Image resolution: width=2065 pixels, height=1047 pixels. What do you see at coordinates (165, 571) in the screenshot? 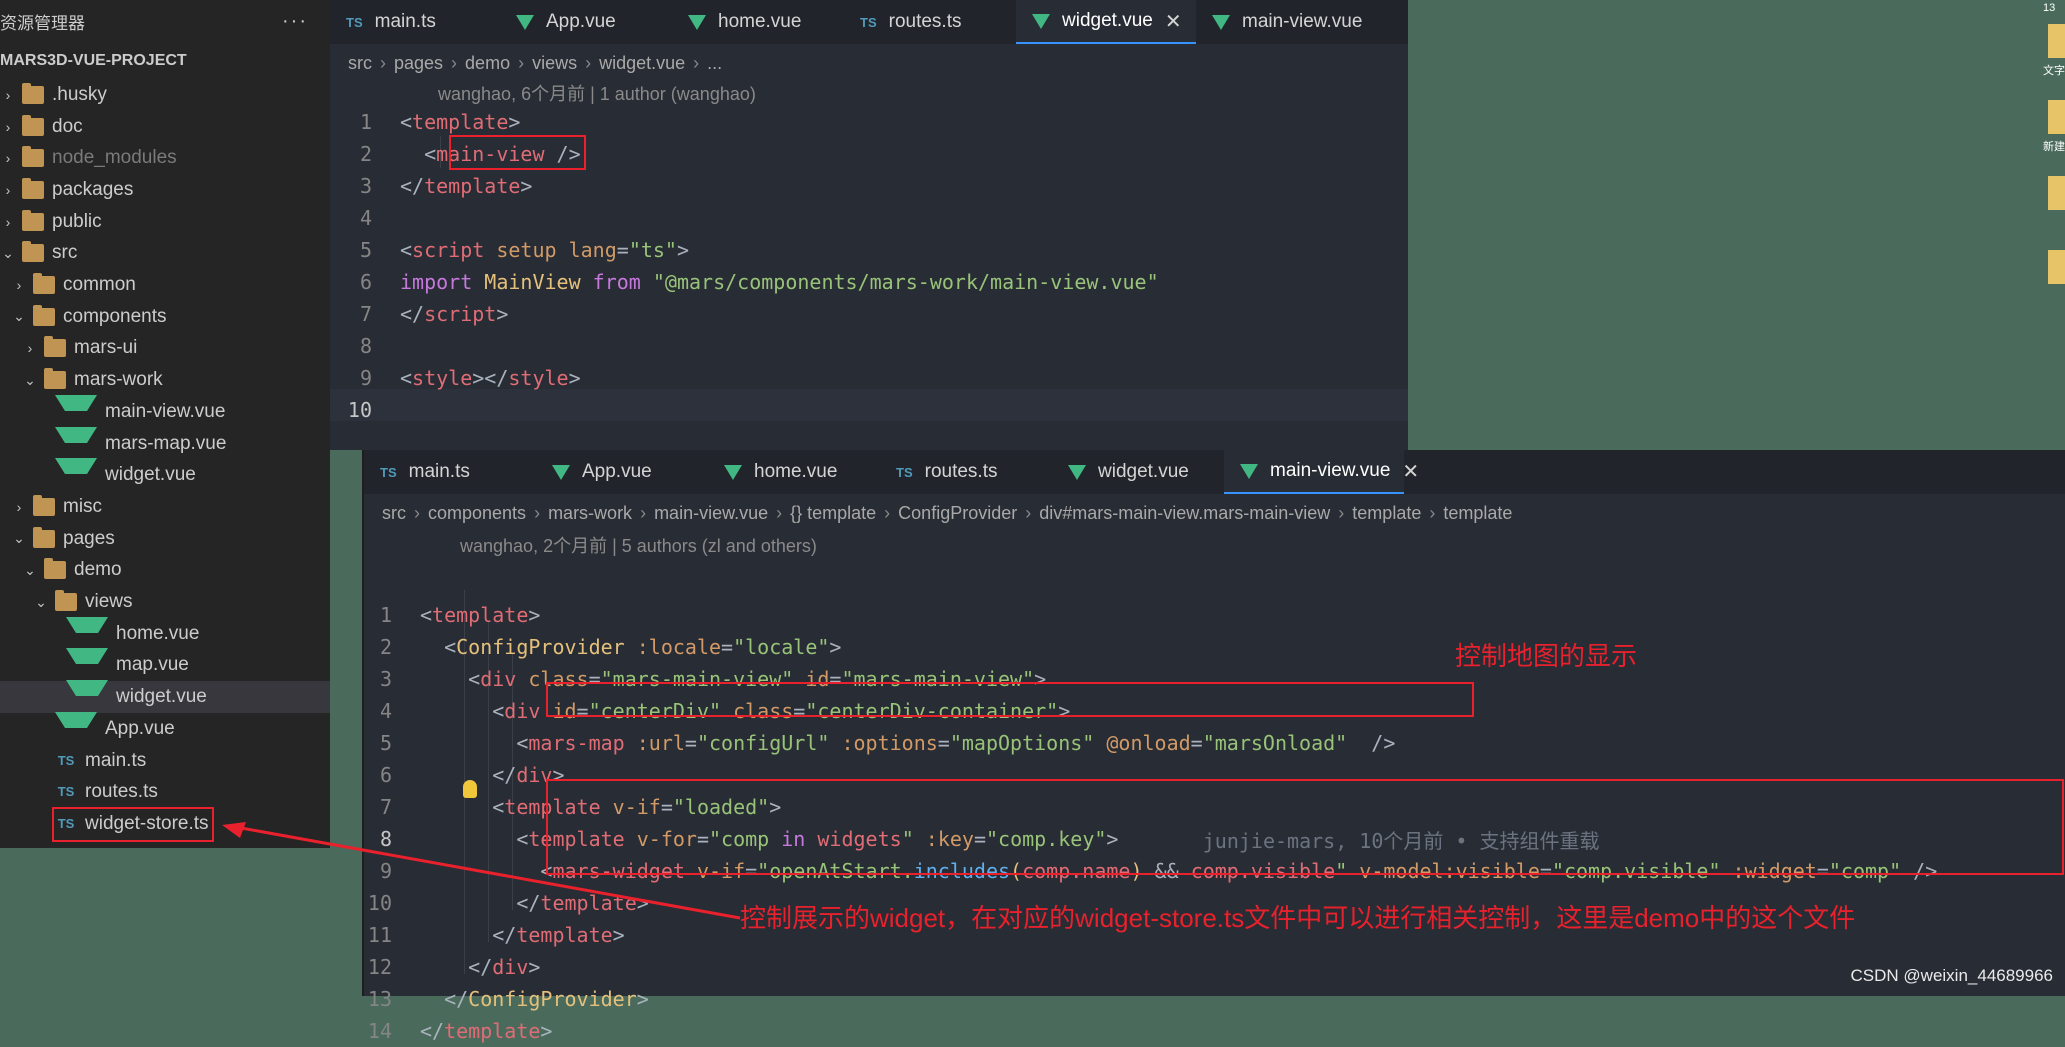
I see `tree-item: ⌄ demo` at bounding box center [165, 571].